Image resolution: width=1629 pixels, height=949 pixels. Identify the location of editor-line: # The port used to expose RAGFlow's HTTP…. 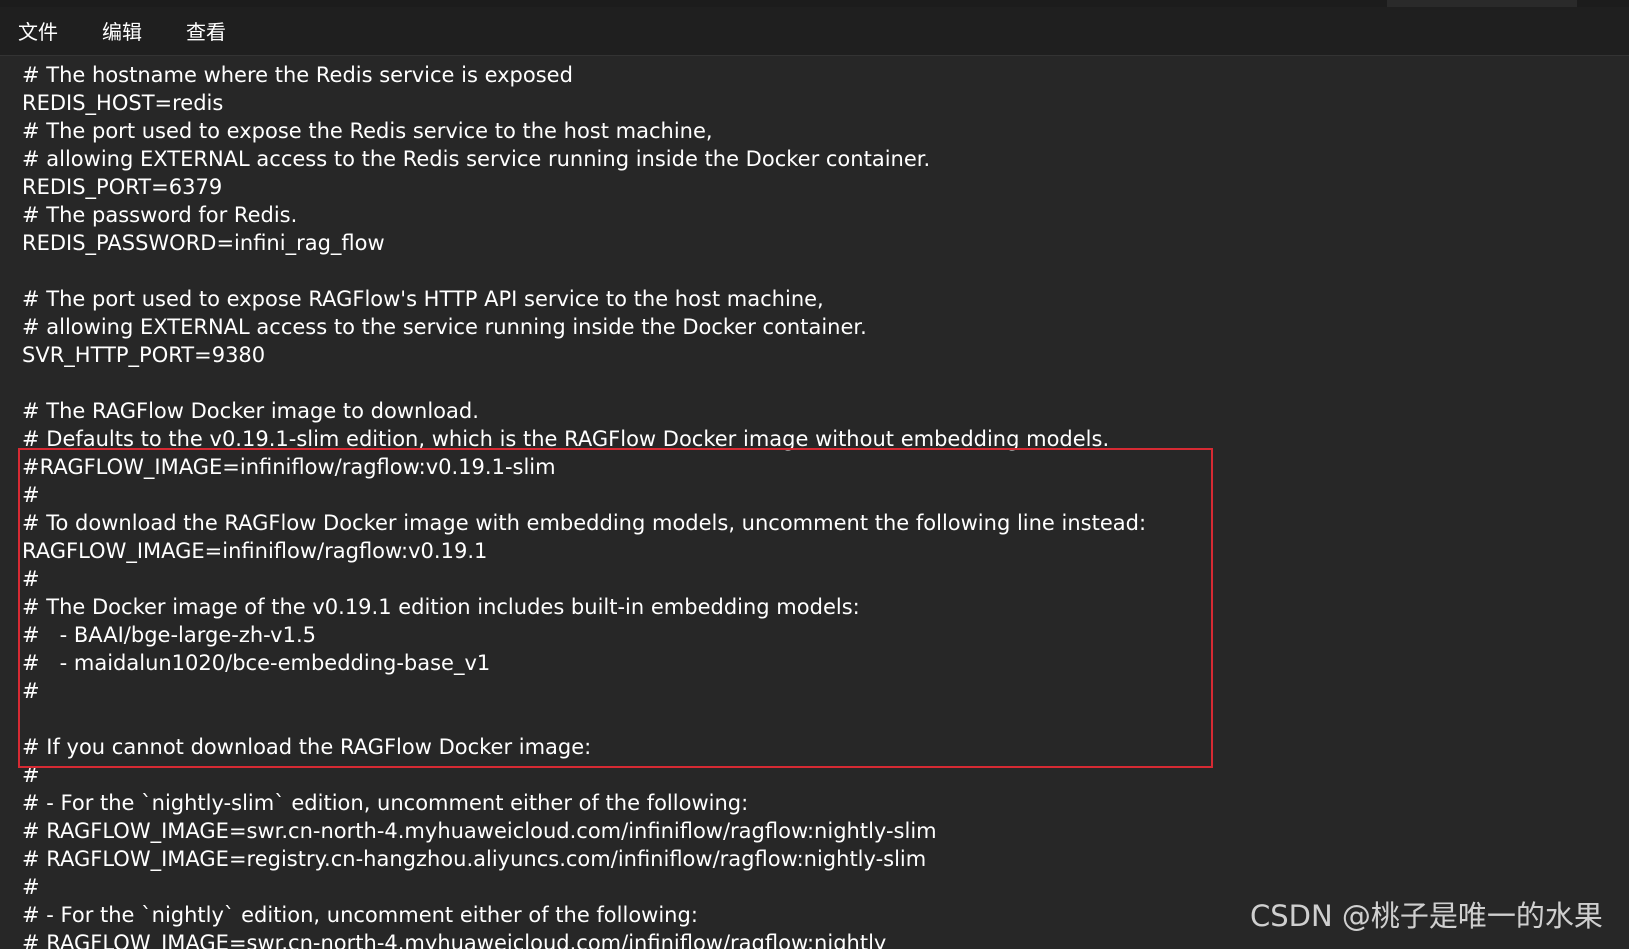
(584, 299).